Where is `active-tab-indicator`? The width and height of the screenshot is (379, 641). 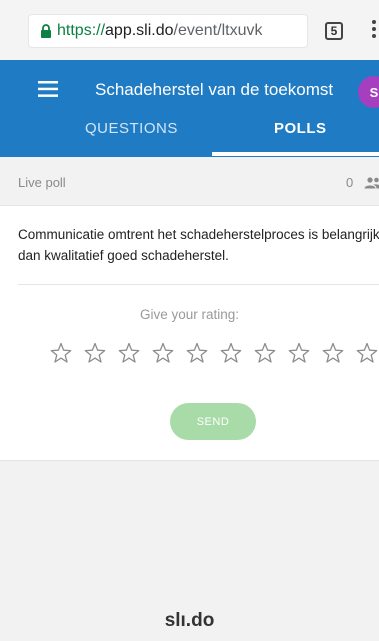
active-tab-indicator is located at coordinates (295, 154).